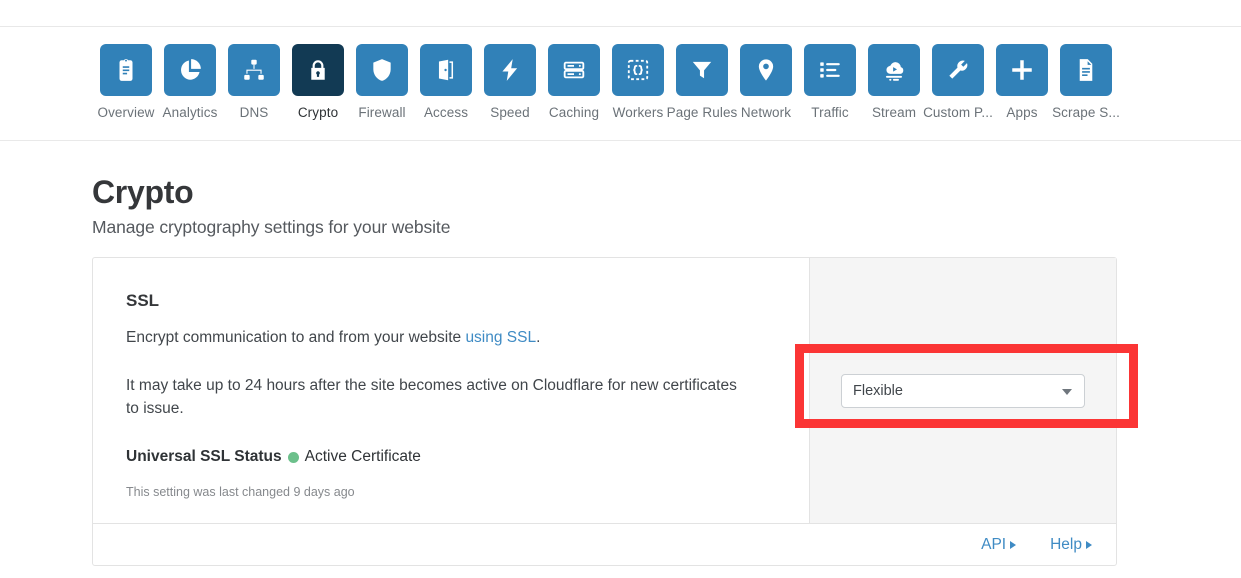 The image size is (1241, 578). I want to click on nav-item-network: Network, so click(766, 82).